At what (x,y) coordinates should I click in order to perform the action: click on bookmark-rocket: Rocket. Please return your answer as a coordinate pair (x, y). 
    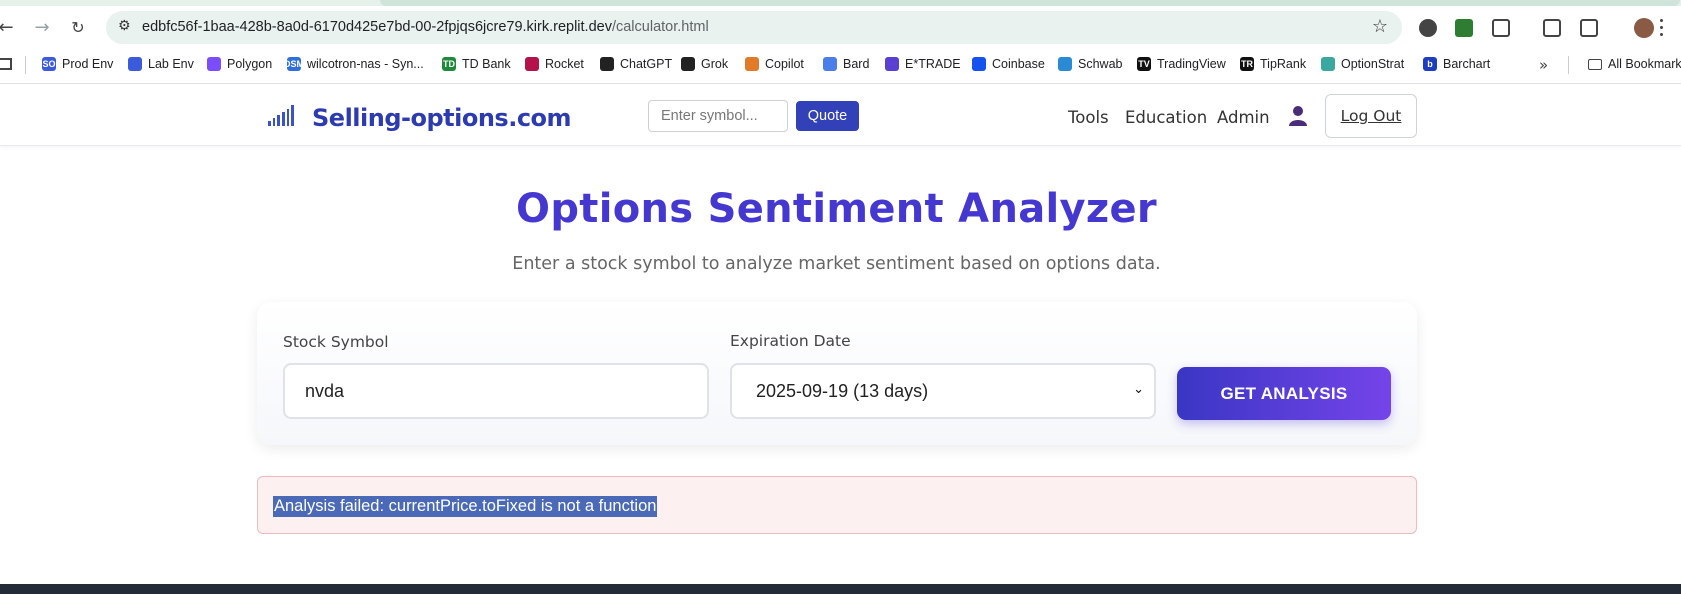
    Looking at the image, I should click on (554, 64).